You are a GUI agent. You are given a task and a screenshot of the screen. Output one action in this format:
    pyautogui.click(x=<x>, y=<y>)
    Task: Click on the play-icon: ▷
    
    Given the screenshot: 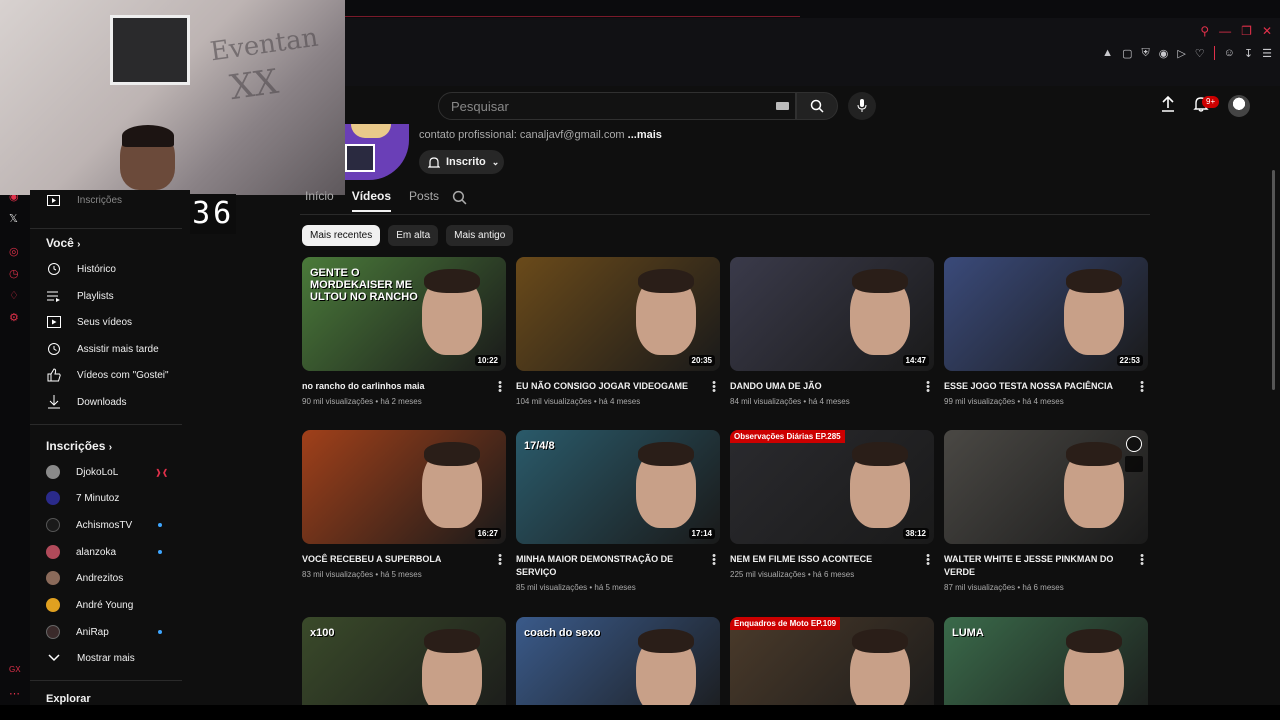 What is the action you would take?
    pyautogui.click(x=1181, y=53)
    